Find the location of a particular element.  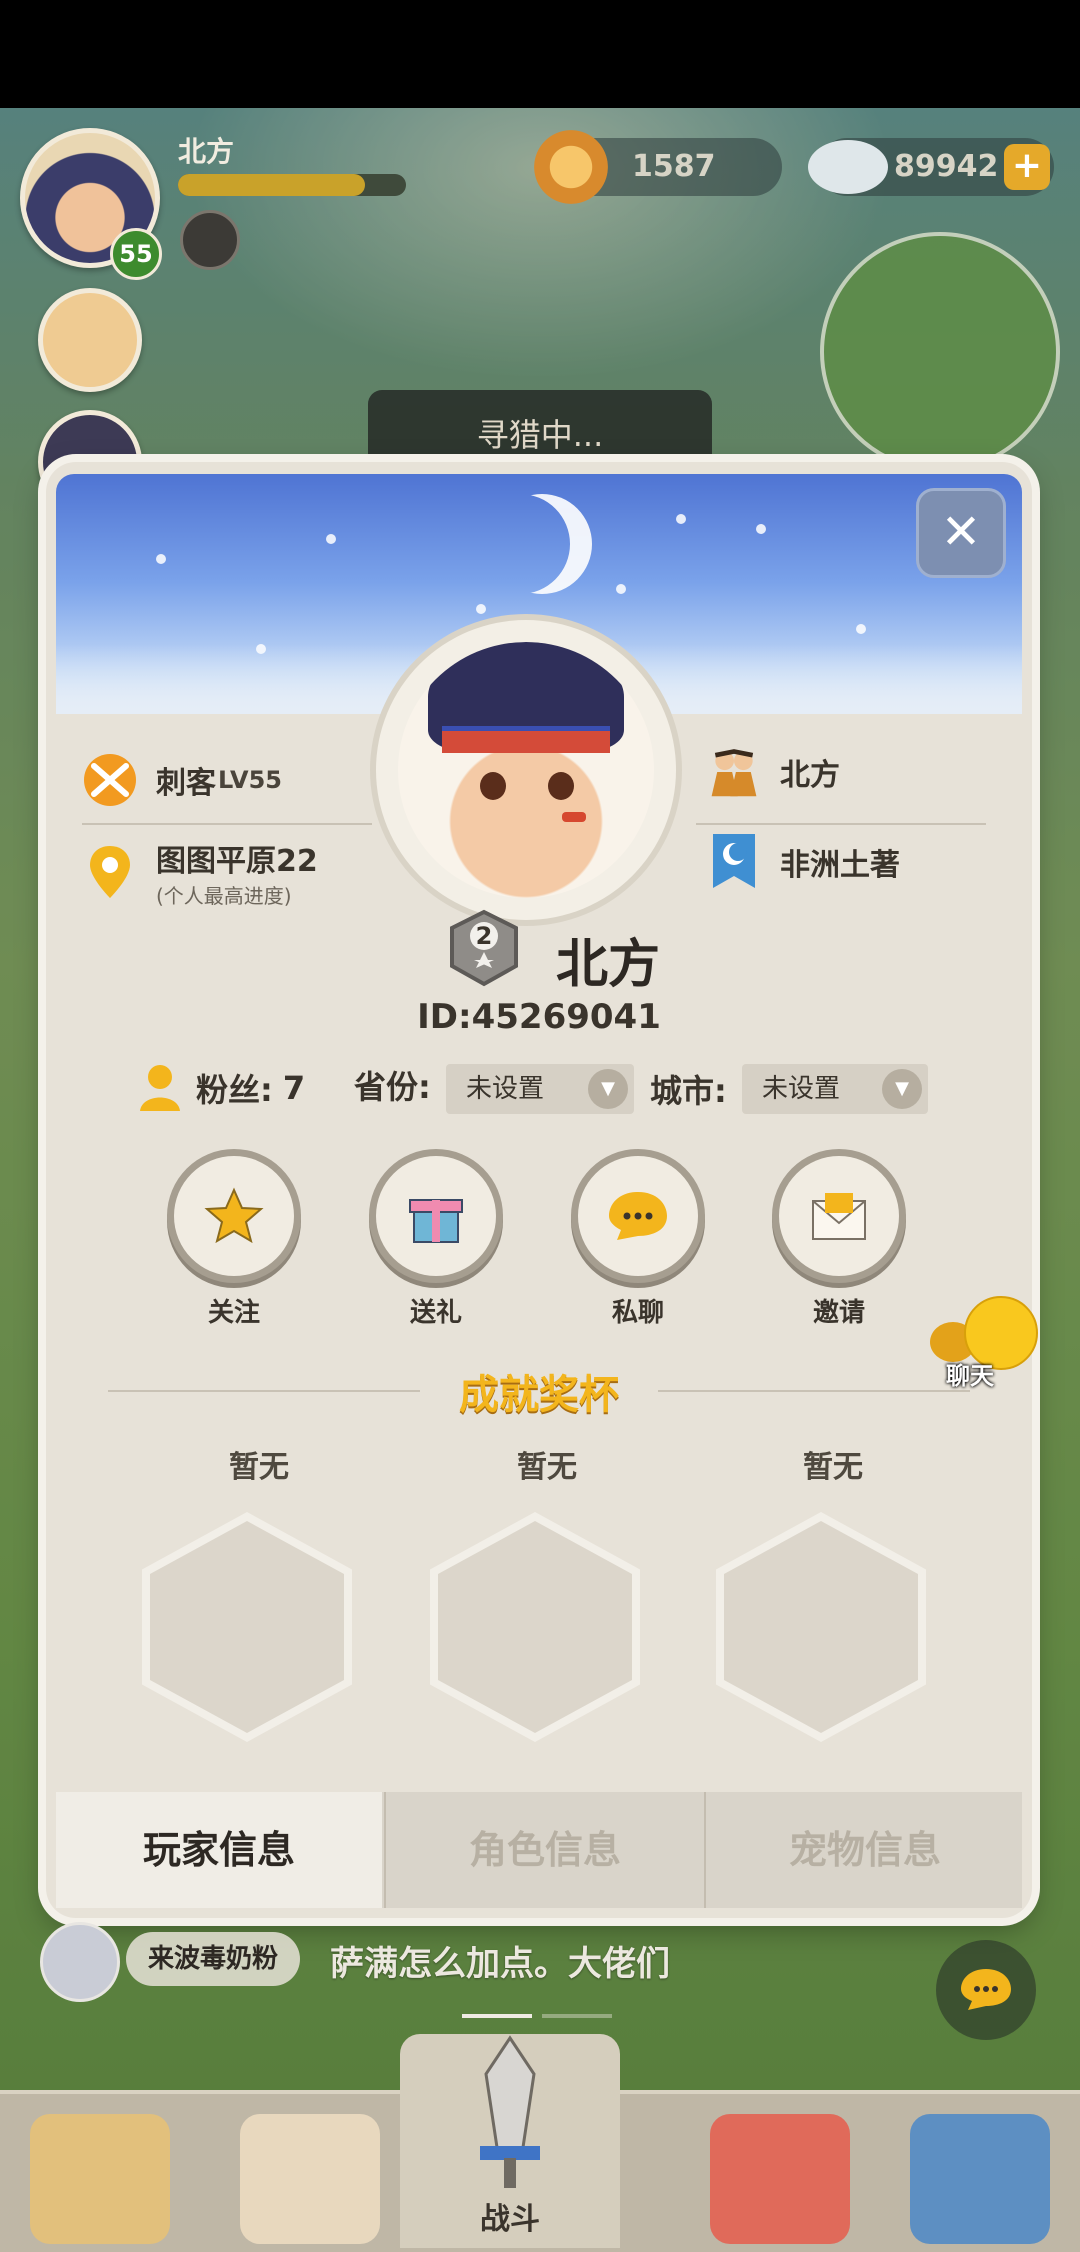

chat-button is located at coordinates (986, 1990).